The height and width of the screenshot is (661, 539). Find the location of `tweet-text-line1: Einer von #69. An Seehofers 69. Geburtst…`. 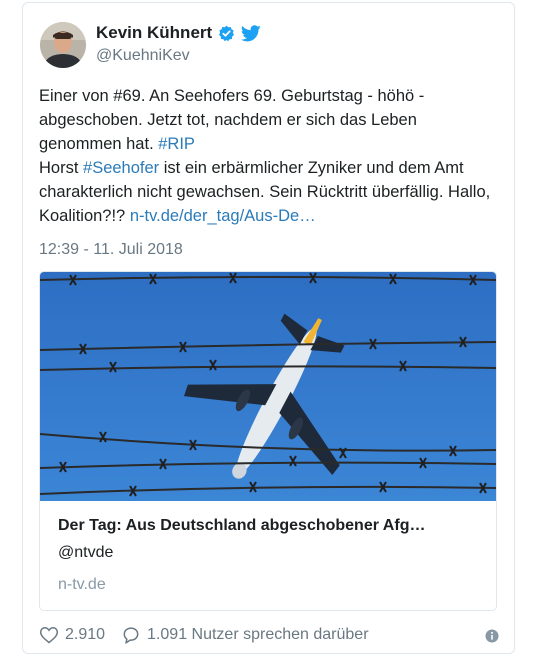

tweet-text-line1: Einer von #69. An Seehofers 69. Geburtst… is located at coordinates (232, 120).